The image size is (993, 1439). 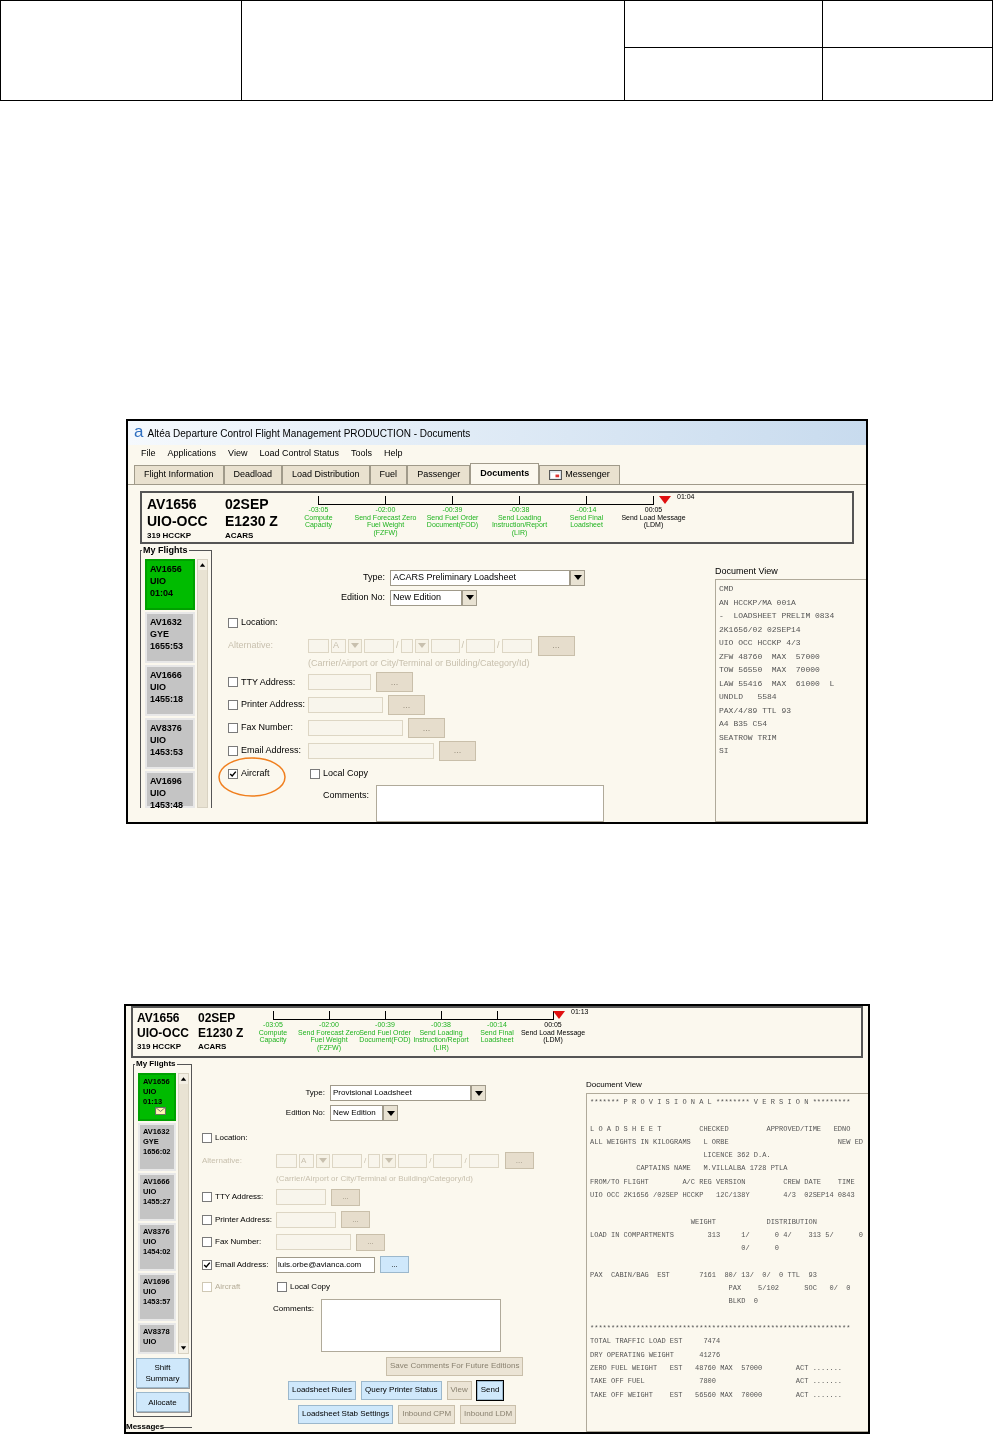 What do you see at coordinates (183, 1348) in the screenshot?
I see `scroll-down-icon` at bounding box center [183, 1348].